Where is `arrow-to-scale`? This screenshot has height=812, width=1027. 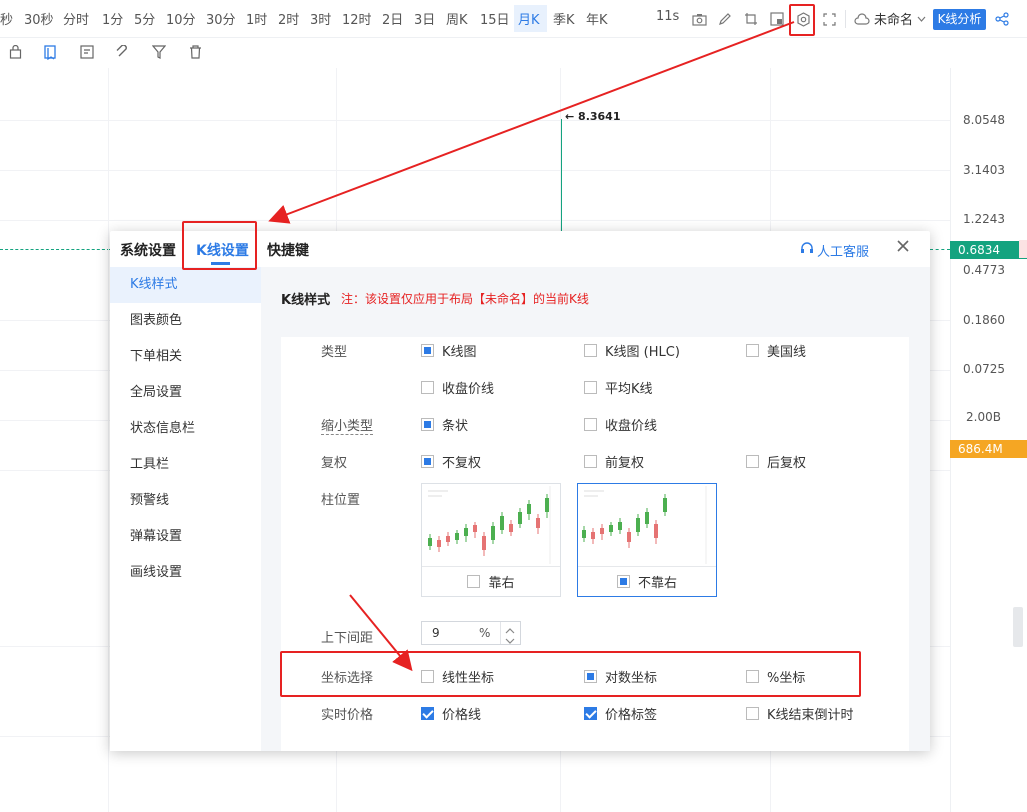
arrow-to-scale is located at coordinates (381, 633).